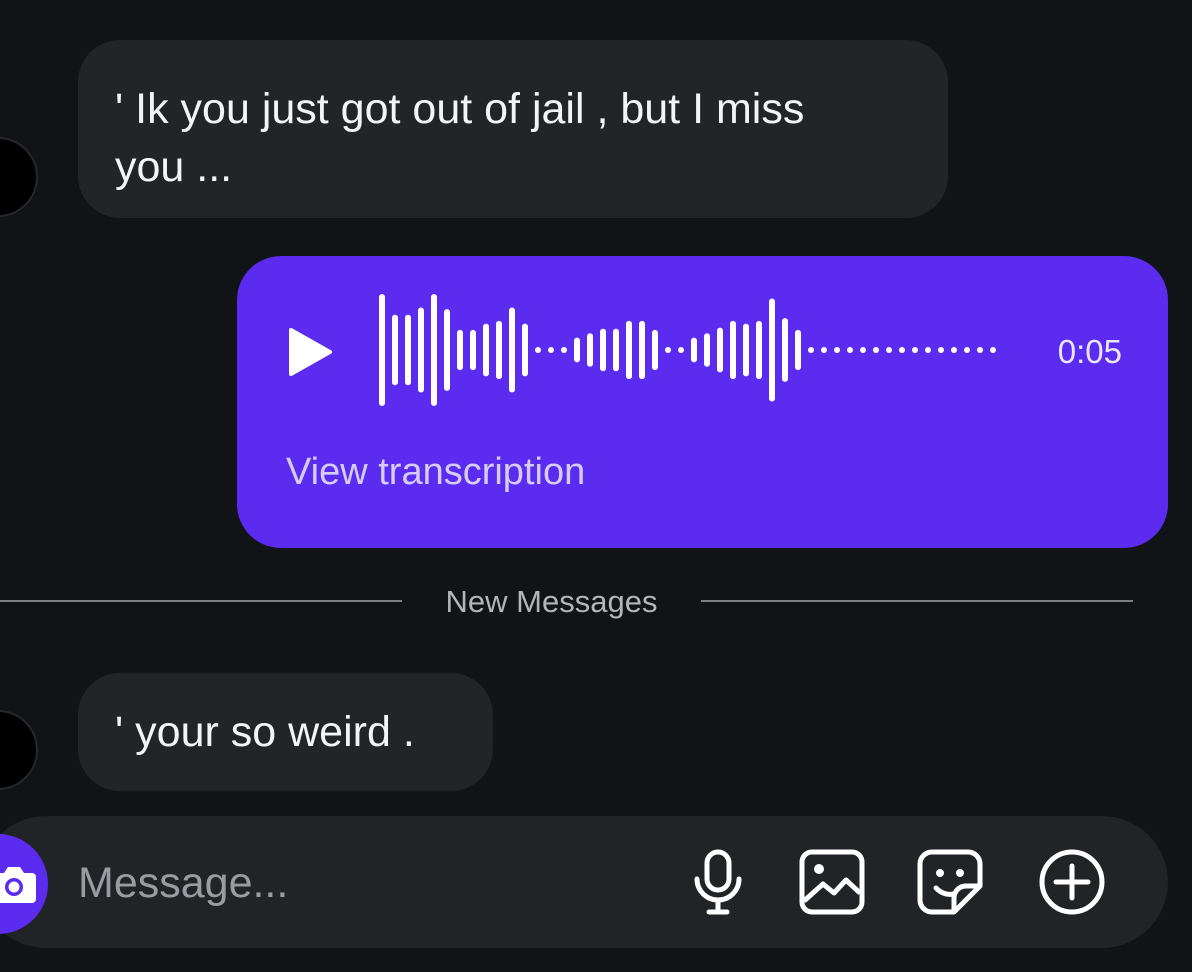 The height and width of the screenshot is (972, 1192). Describe the element at coordinates (917, 601) in the screenshot. I see `divider-line-right` at that location.